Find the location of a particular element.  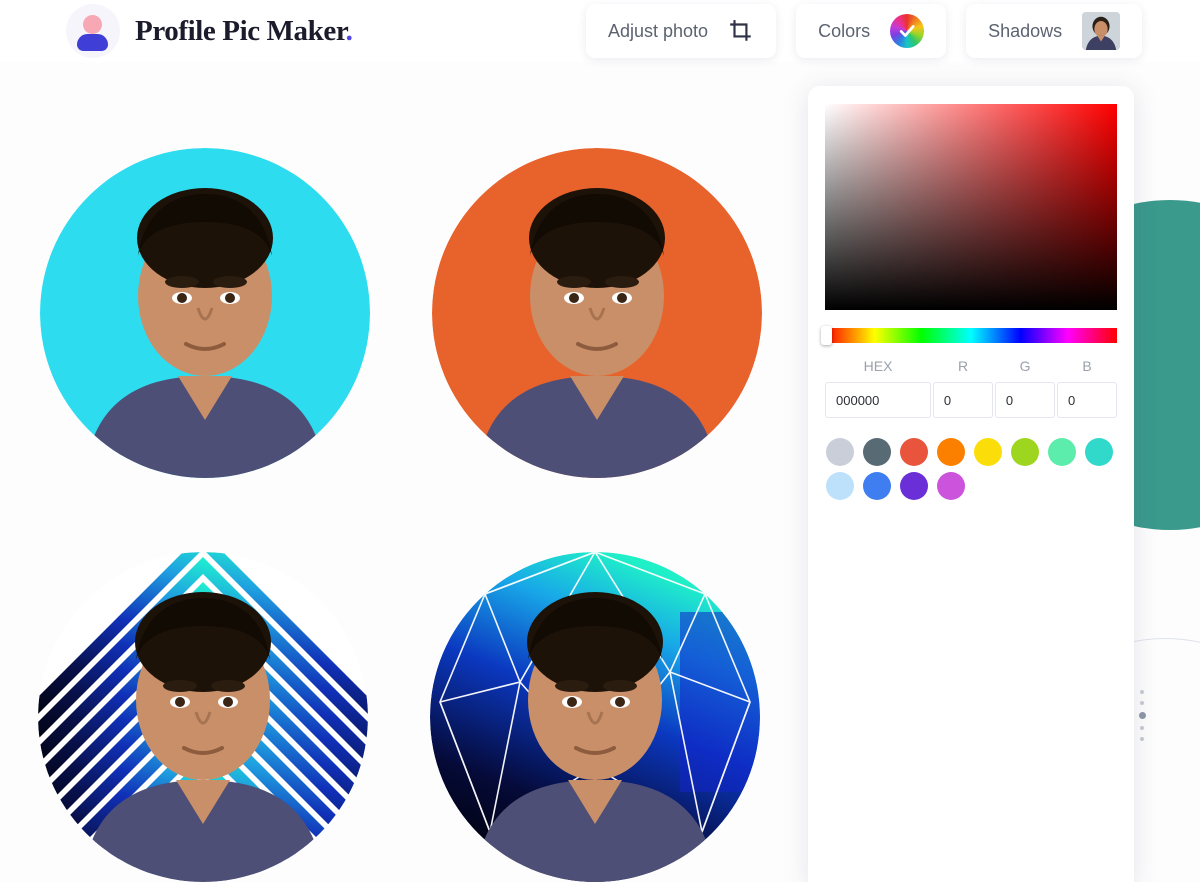

colors-button: Colors is located at coordinates (871, 31).